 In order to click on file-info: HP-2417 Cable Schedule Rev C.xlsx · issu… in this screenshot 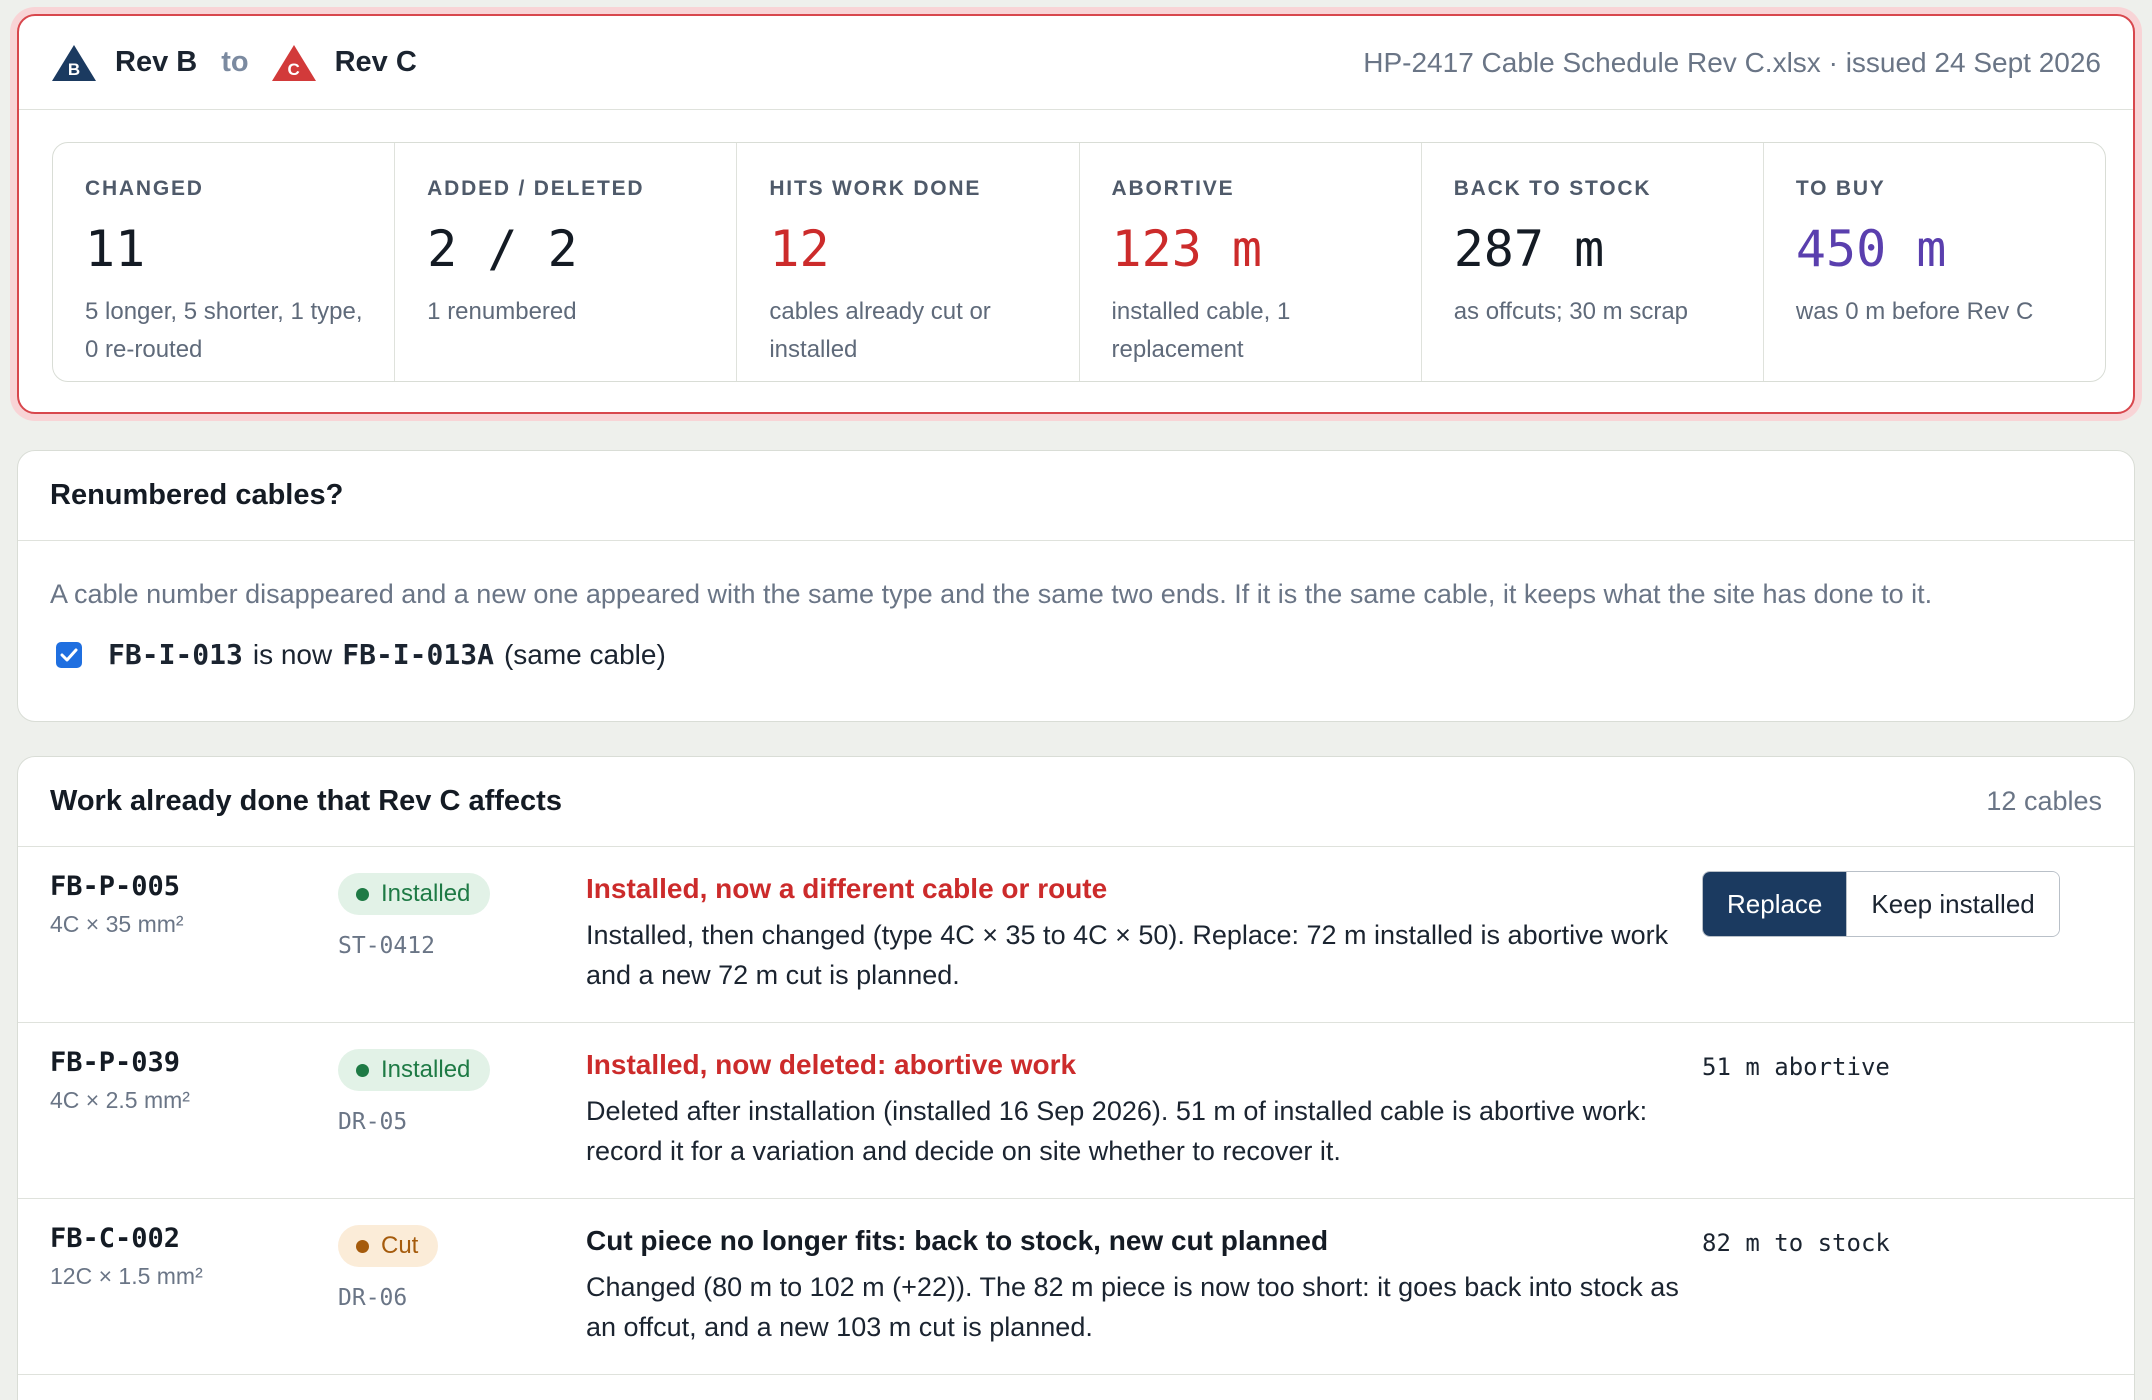, I will do `click(1732, 62)`.